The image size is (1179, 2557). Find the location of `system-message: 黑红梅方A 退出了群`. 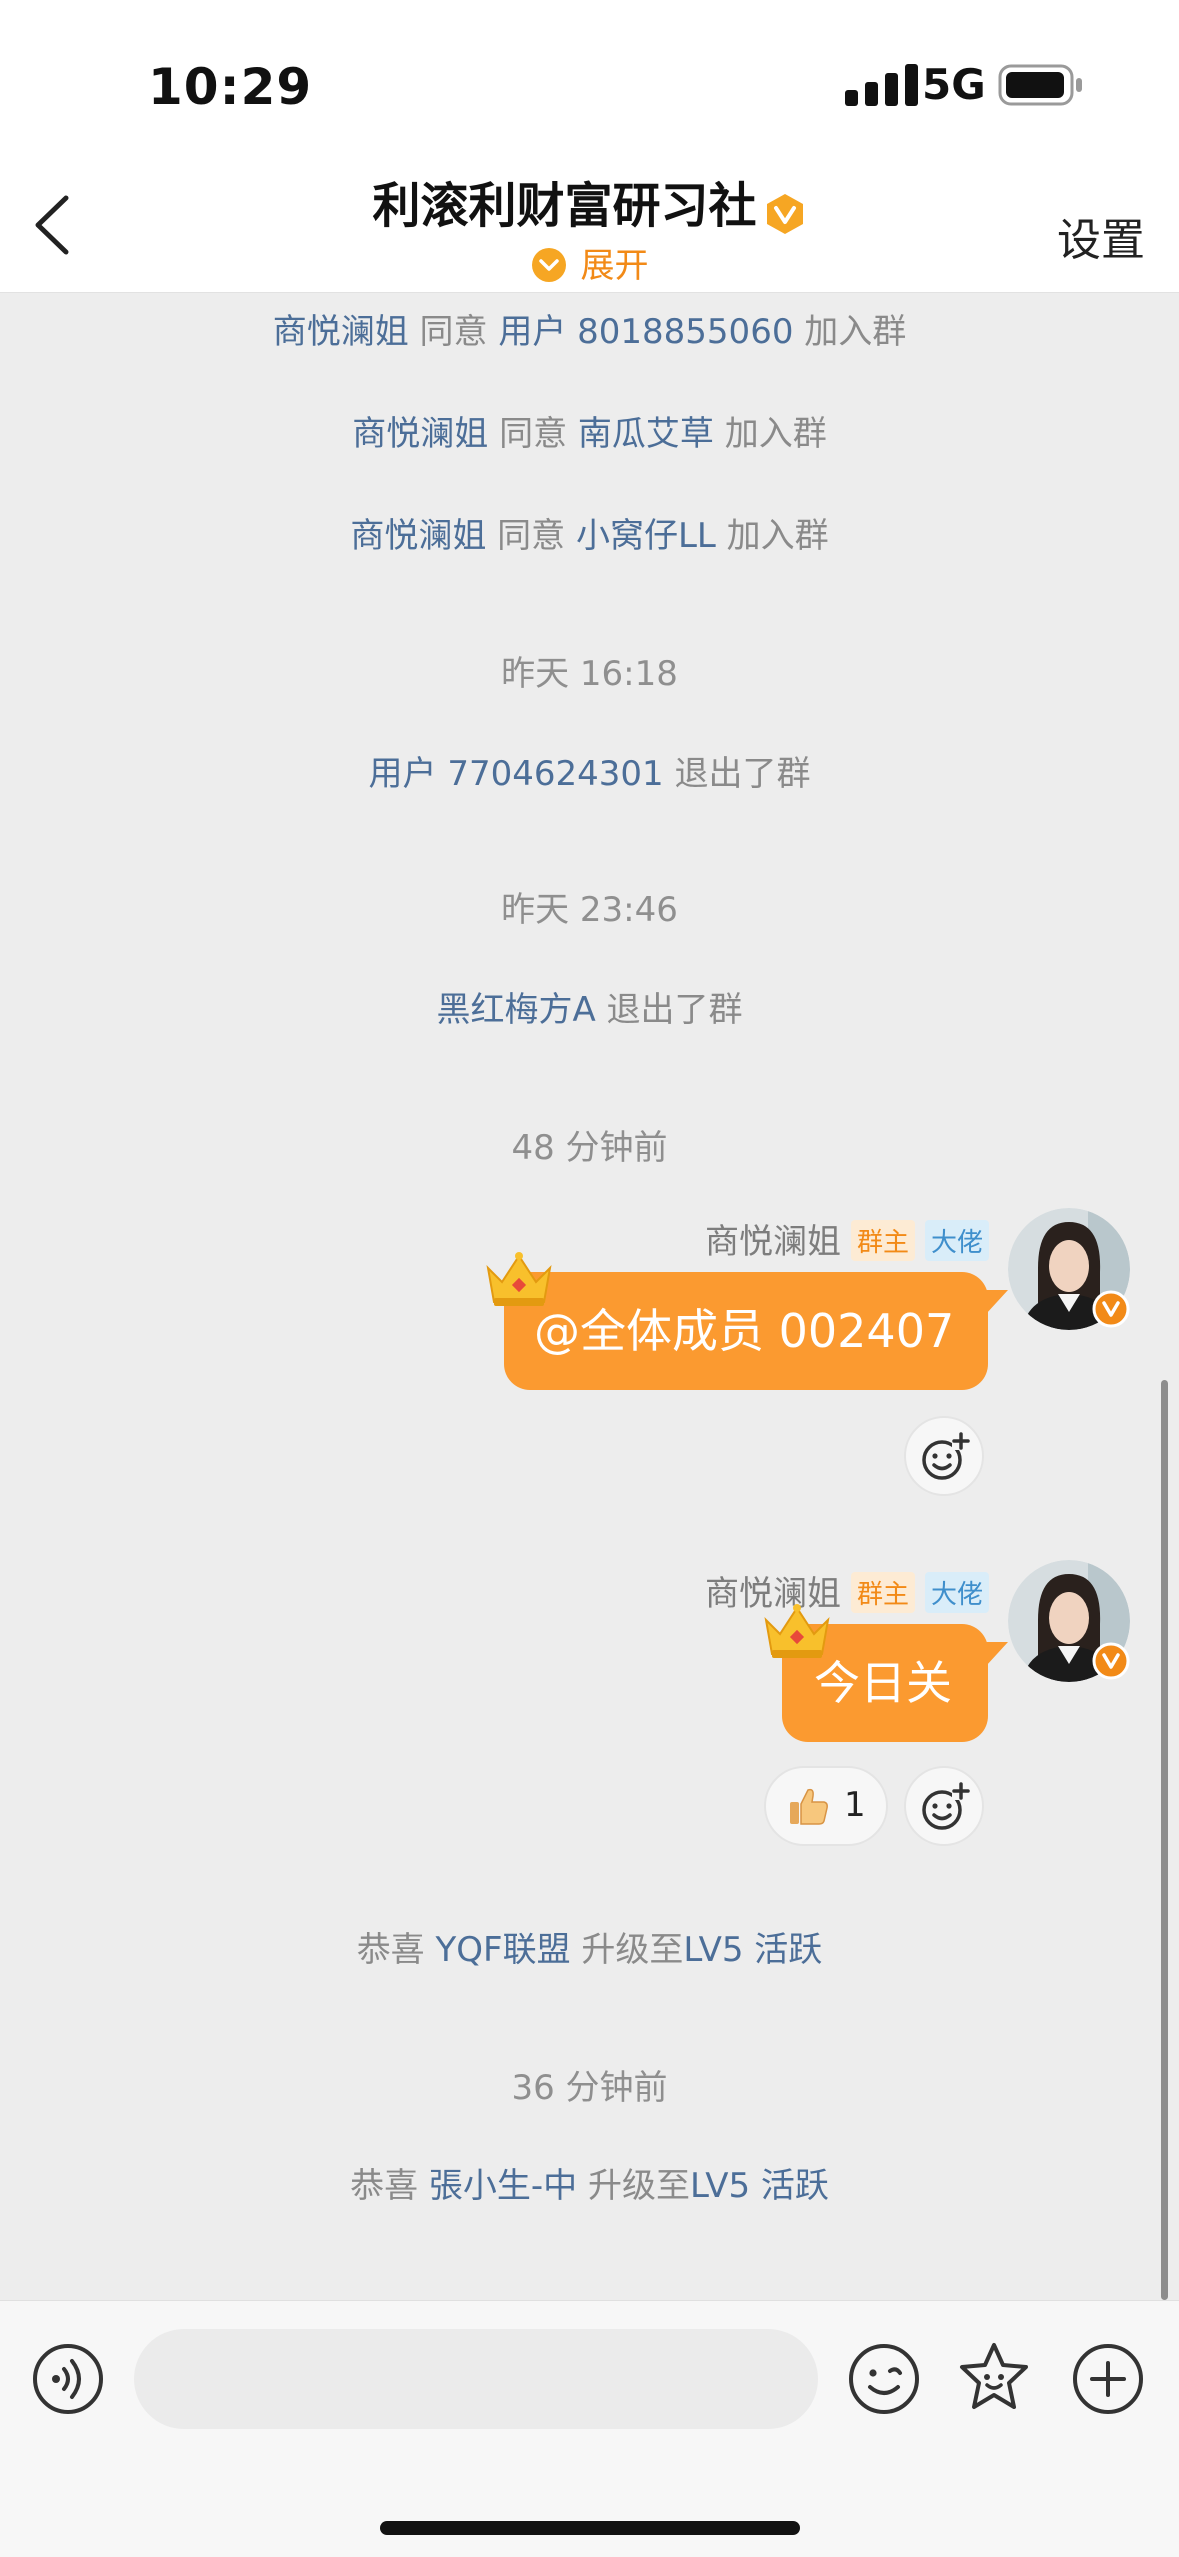

system-message: 黑红梅方A 退出了群 is located at coordinates (589, 1010).